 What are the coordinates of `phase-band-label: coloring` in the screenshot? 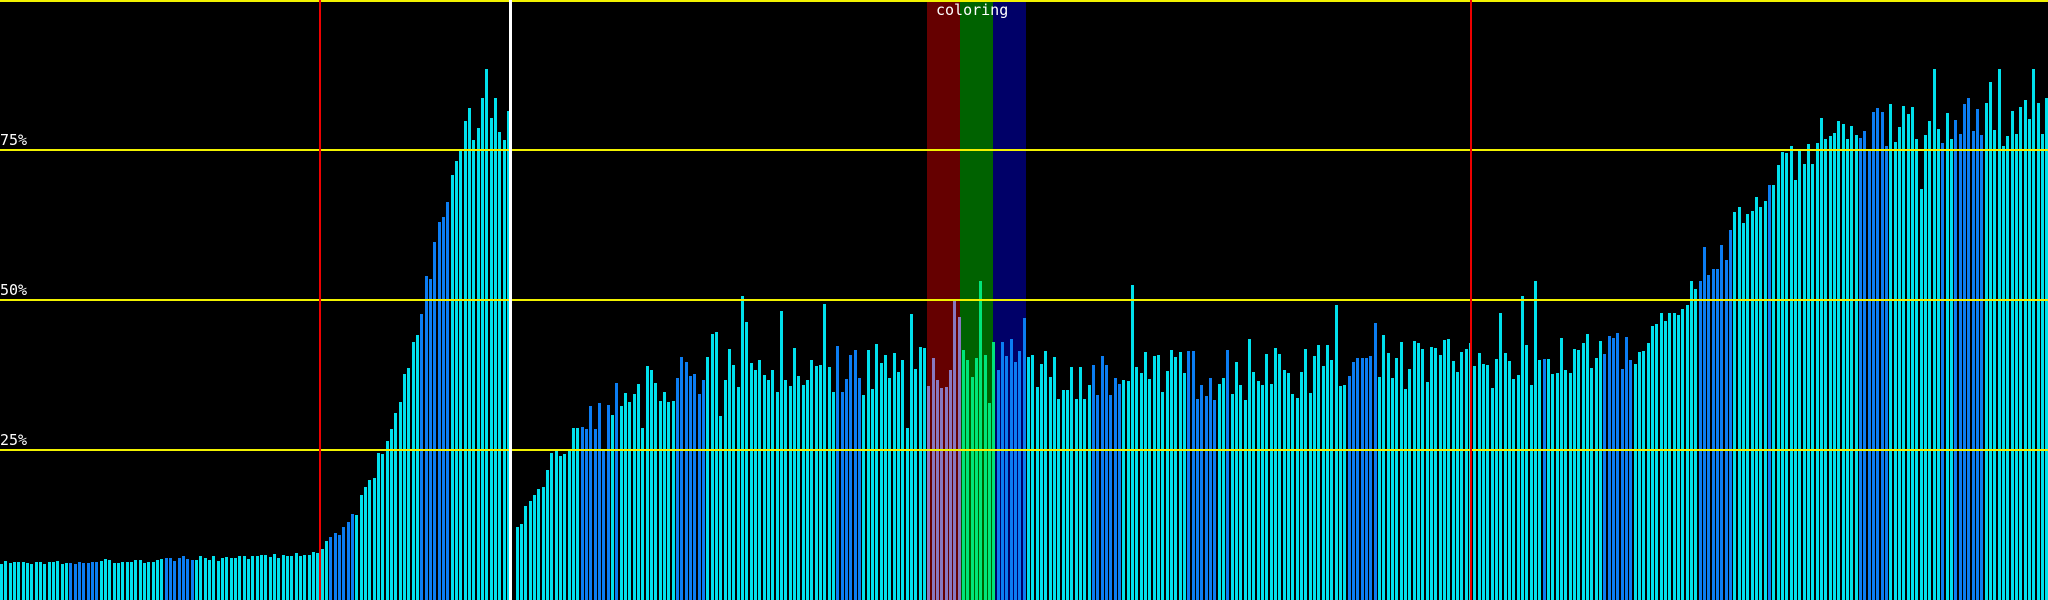 It's located at (972, 10).